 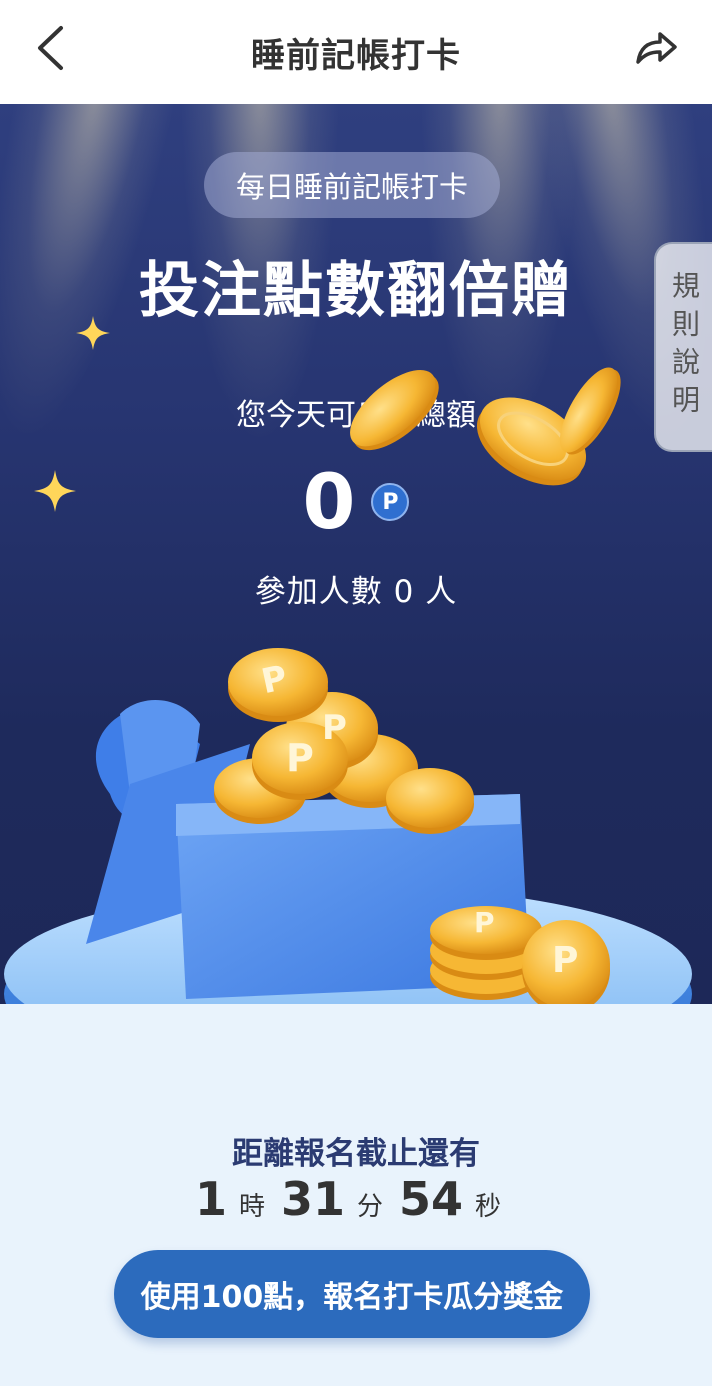 What do you see at coordinates (356, 55) in the screenshot?
I see `page-title: 睡前記帳打卡` at bounding box center [356, 55].